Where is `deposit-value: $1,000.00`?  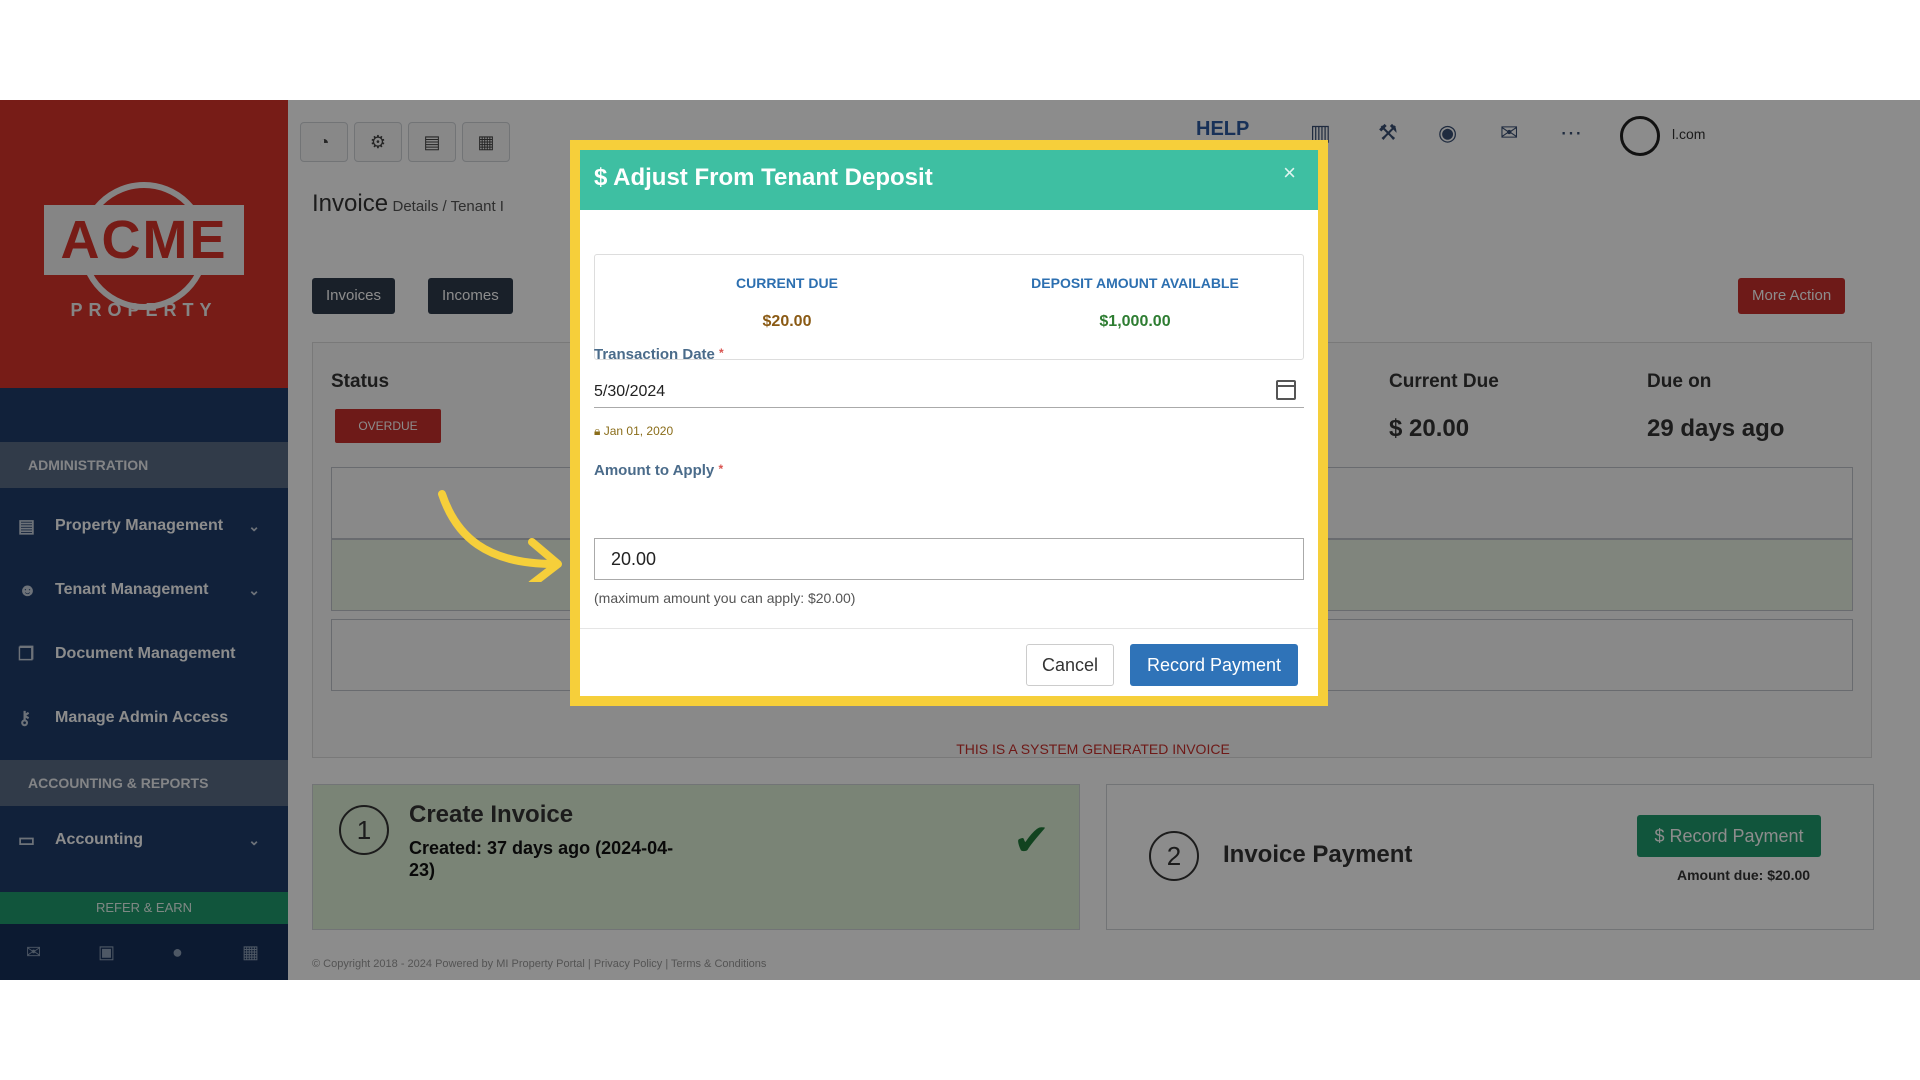
deposit-value: $1,000.00 is located at coordinates (1135, 321).